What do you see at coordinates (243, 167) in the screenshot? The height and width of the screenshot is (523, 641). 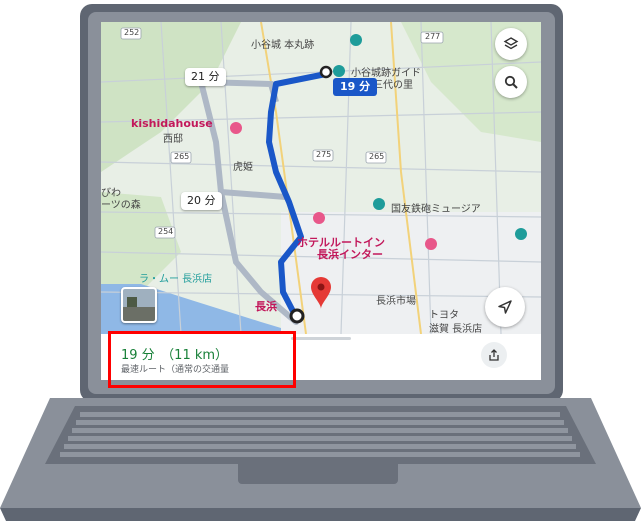 I see `place-label-torahime: 虎姫` at bounding box center [243, 167].